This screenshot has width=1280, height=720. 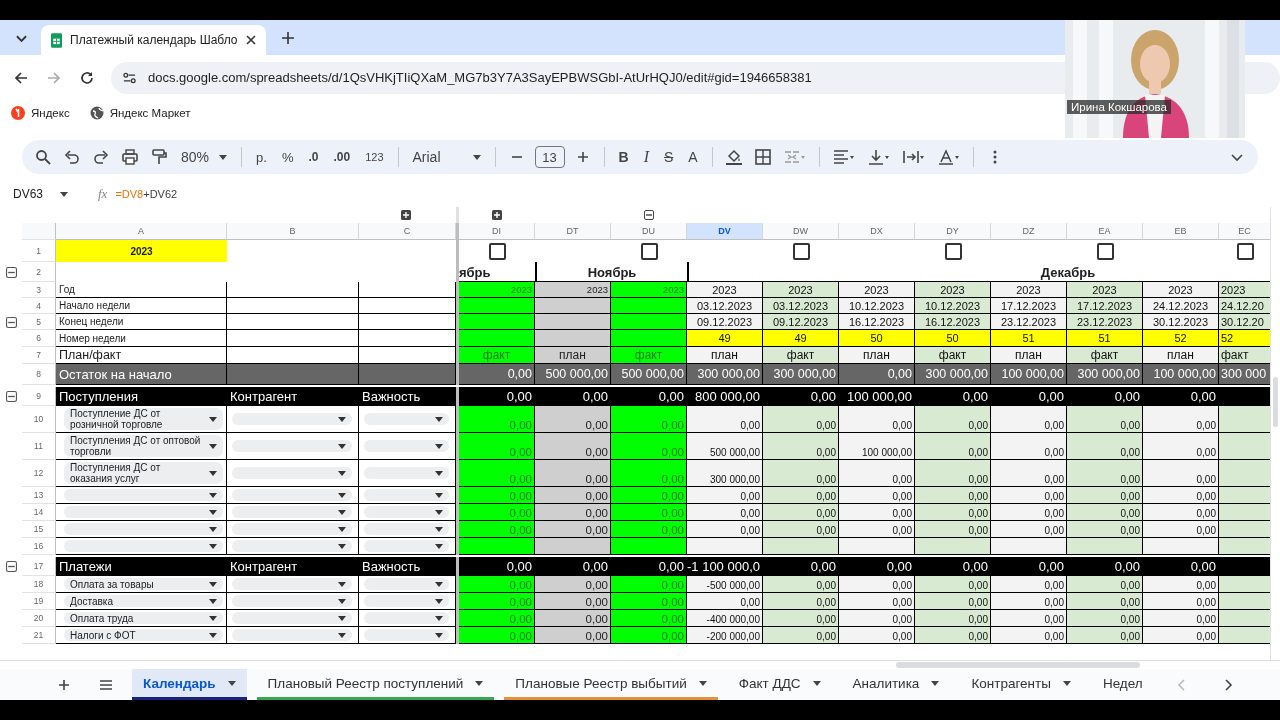 I want to click on table-cell: 52, so click(x=1244, y=338).